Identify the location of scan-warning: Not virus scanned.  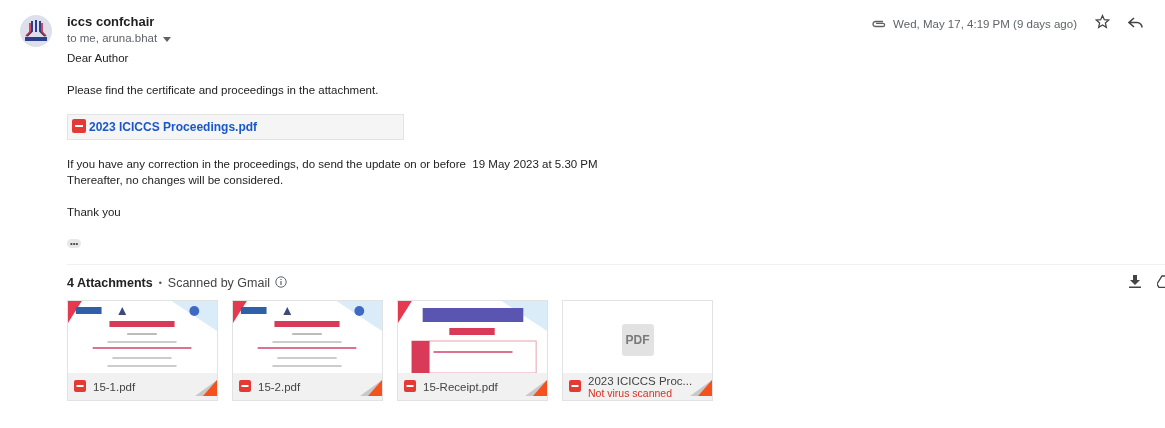
(631, 392).